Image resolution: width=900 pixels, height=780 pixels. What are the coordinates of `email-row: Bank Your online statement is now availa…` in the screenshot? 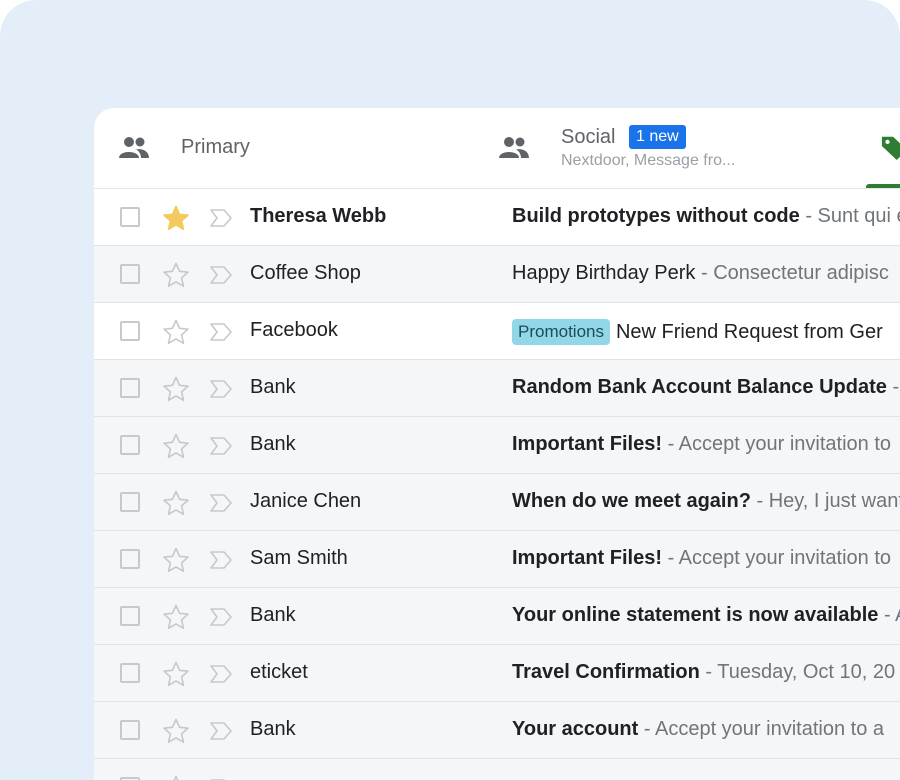 It's located at (497, 616).